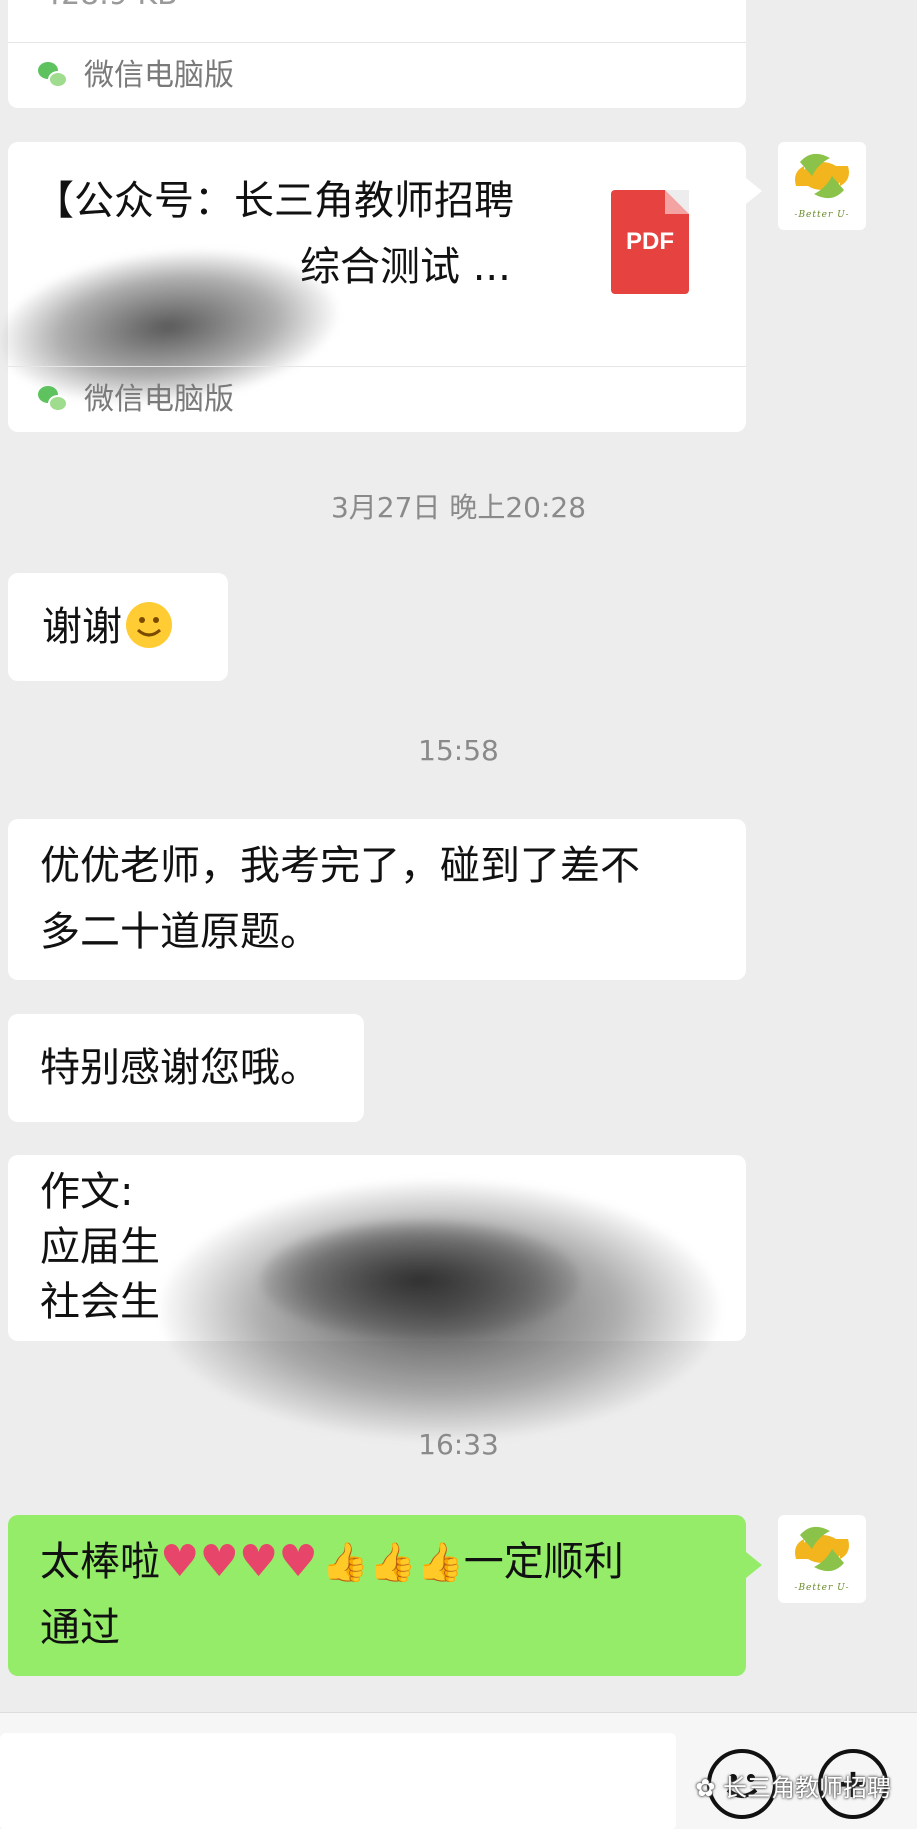  What do you see at coordinates (180, 932) in the screenshot?
I see `message-text-line2: 多二十道原题。` at bounding box center [180, 932].